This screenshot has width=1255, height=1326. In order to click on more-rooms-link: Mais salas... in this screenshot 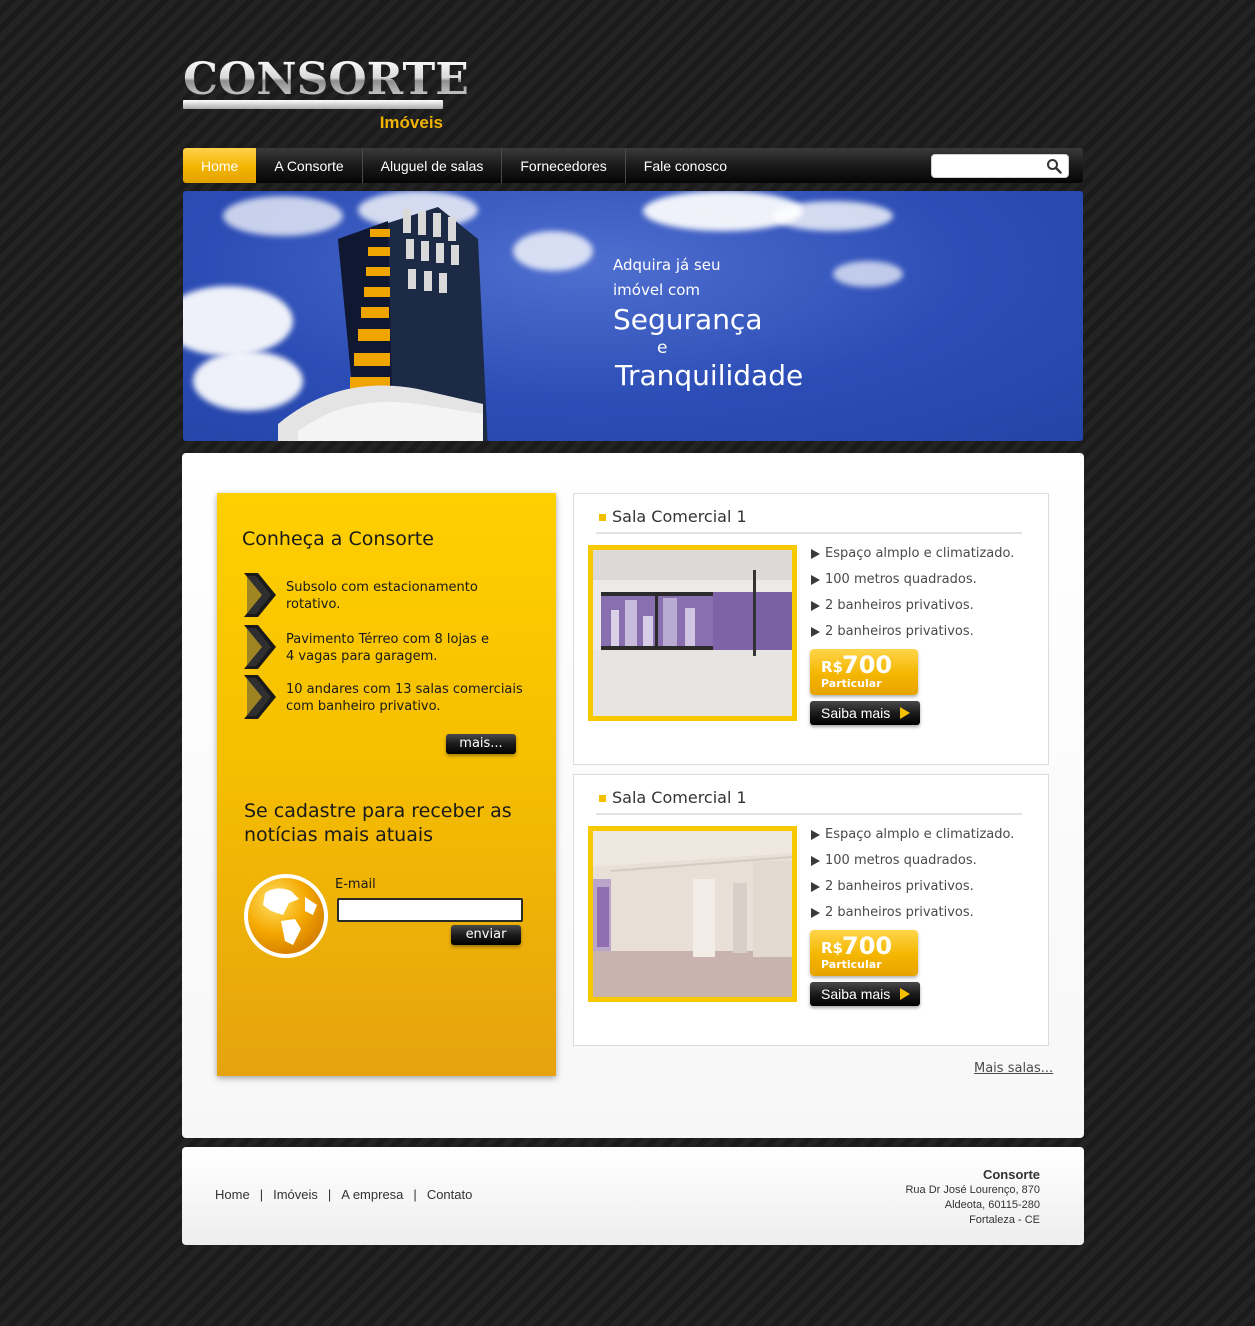, I will do `click(1013, 1068)`.